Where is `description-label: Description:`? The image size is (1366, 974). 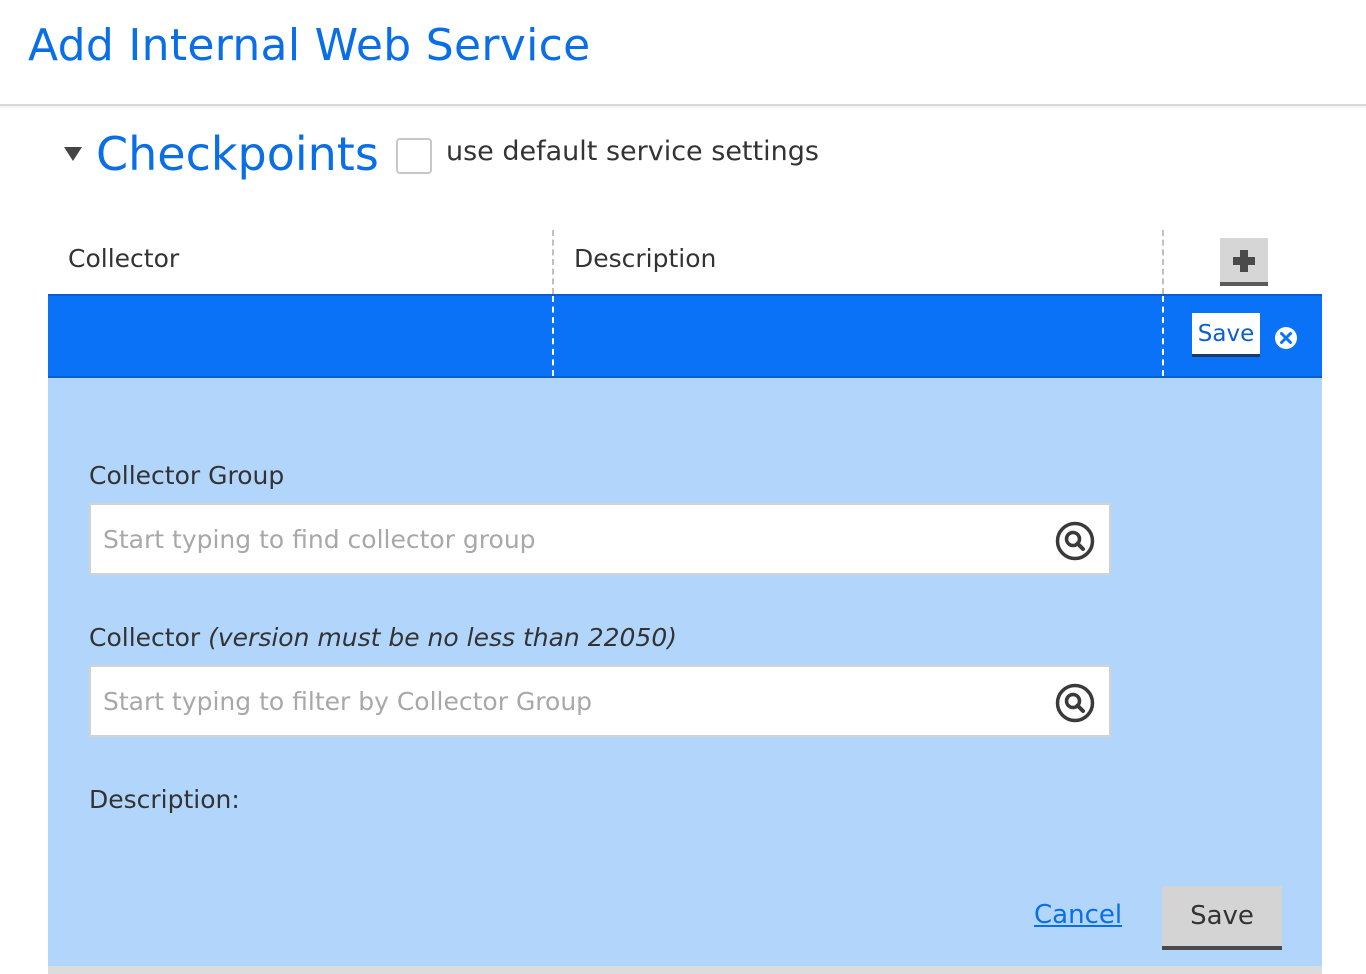
description-label: Description: is located at coordinates (164, 799).